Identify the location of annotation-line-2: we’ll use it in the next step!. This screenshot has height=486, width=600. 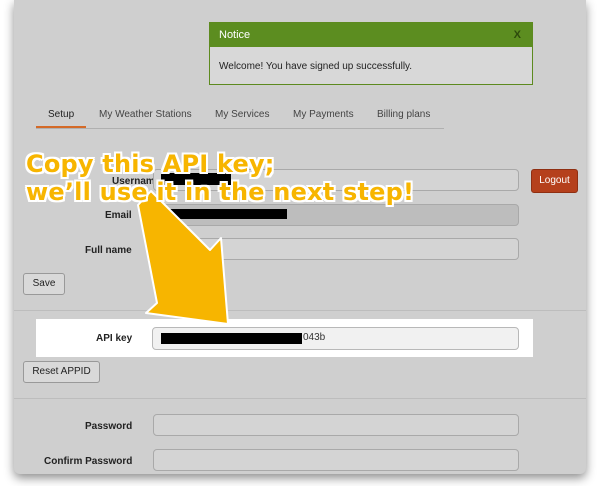
(220, 192).